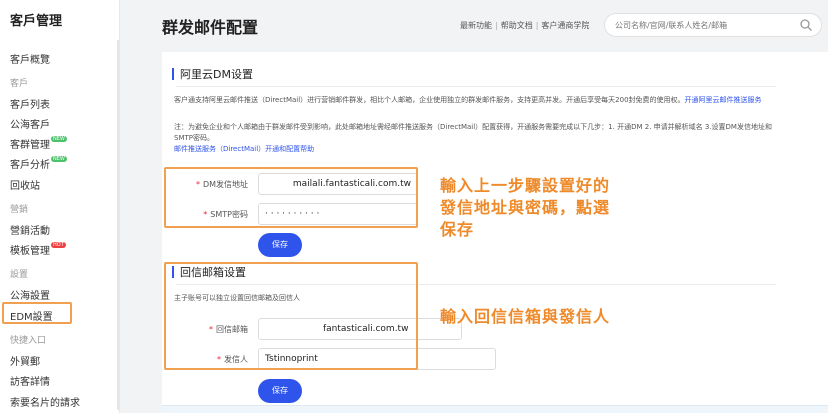  I want to click on dm-help-link-row: 邮件推送服务（DirectMail）开通和配置帮助, so click(474, 149).